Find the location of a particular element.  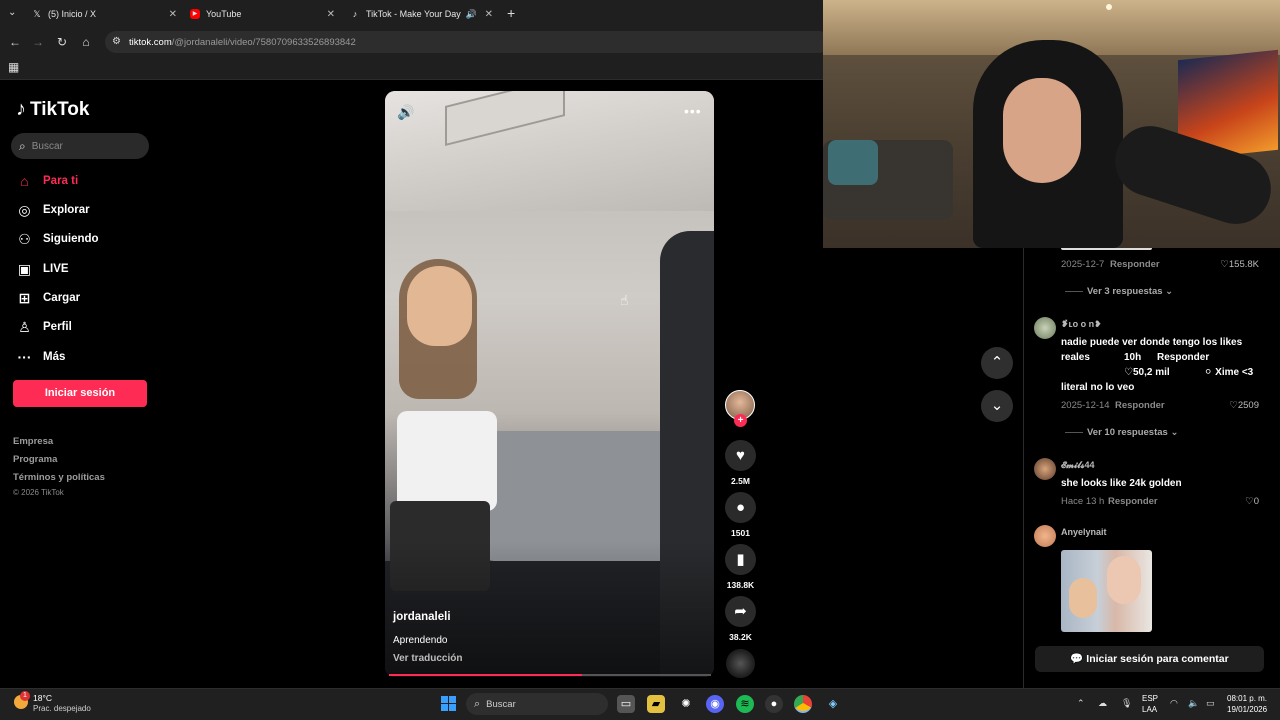

share-button: ➦ is located at coordinates (740, 611).